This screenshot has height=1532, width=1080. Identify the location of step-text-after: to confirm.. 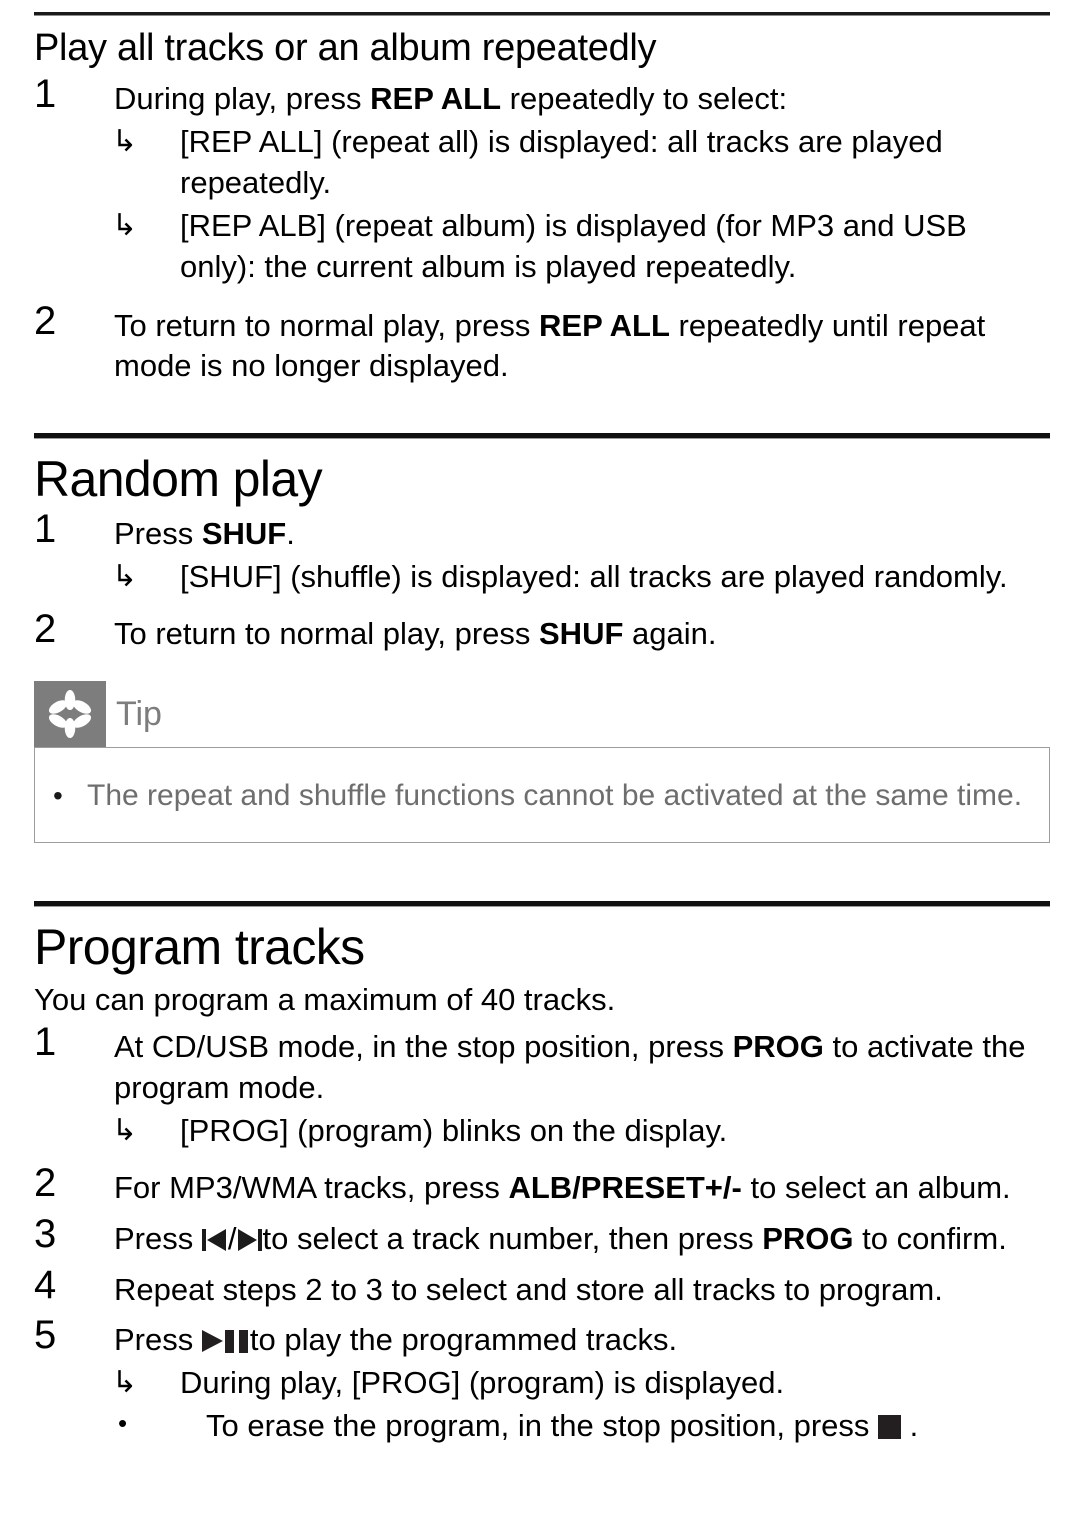
(930, 1238).